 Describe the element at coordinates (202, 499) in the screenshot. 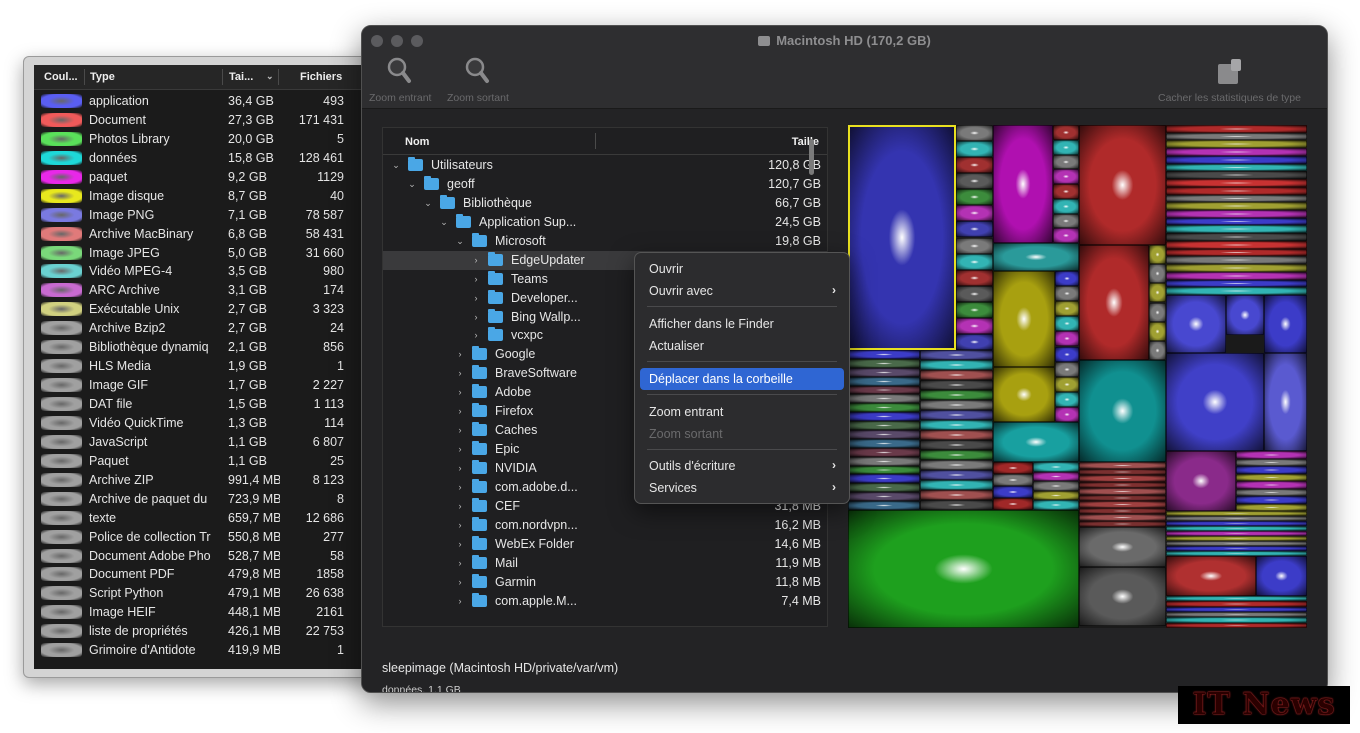

I see `type-stats-row: Archive de paquet du 723,9 MB 8` at that location.